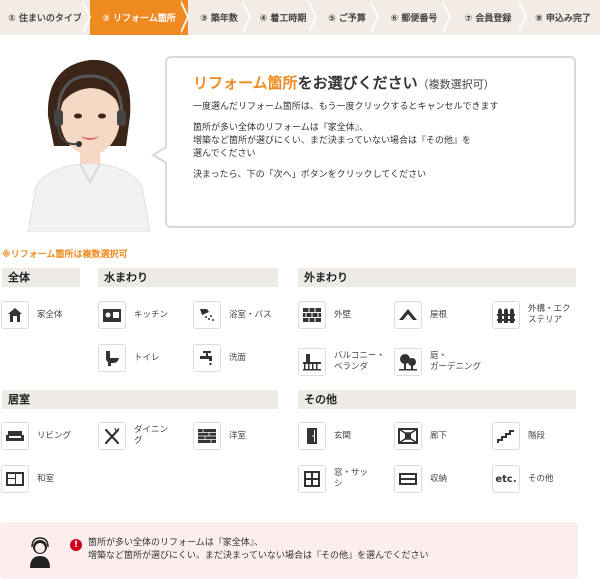 The height and width of the screenshot is (579, 600). I want to click on item-western-room: 洋室, so click(241, 436).